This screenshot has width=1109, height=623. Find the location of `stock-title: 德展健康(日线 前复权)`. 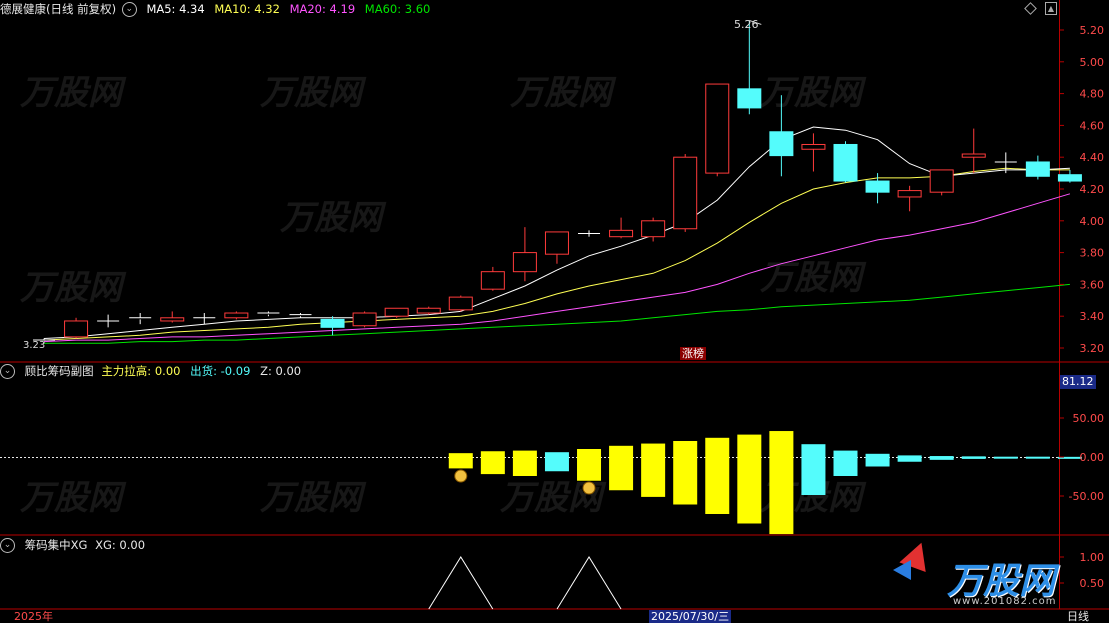

stock-title: 德展健康(日线 前复权) is located at coordinates (58, 9).